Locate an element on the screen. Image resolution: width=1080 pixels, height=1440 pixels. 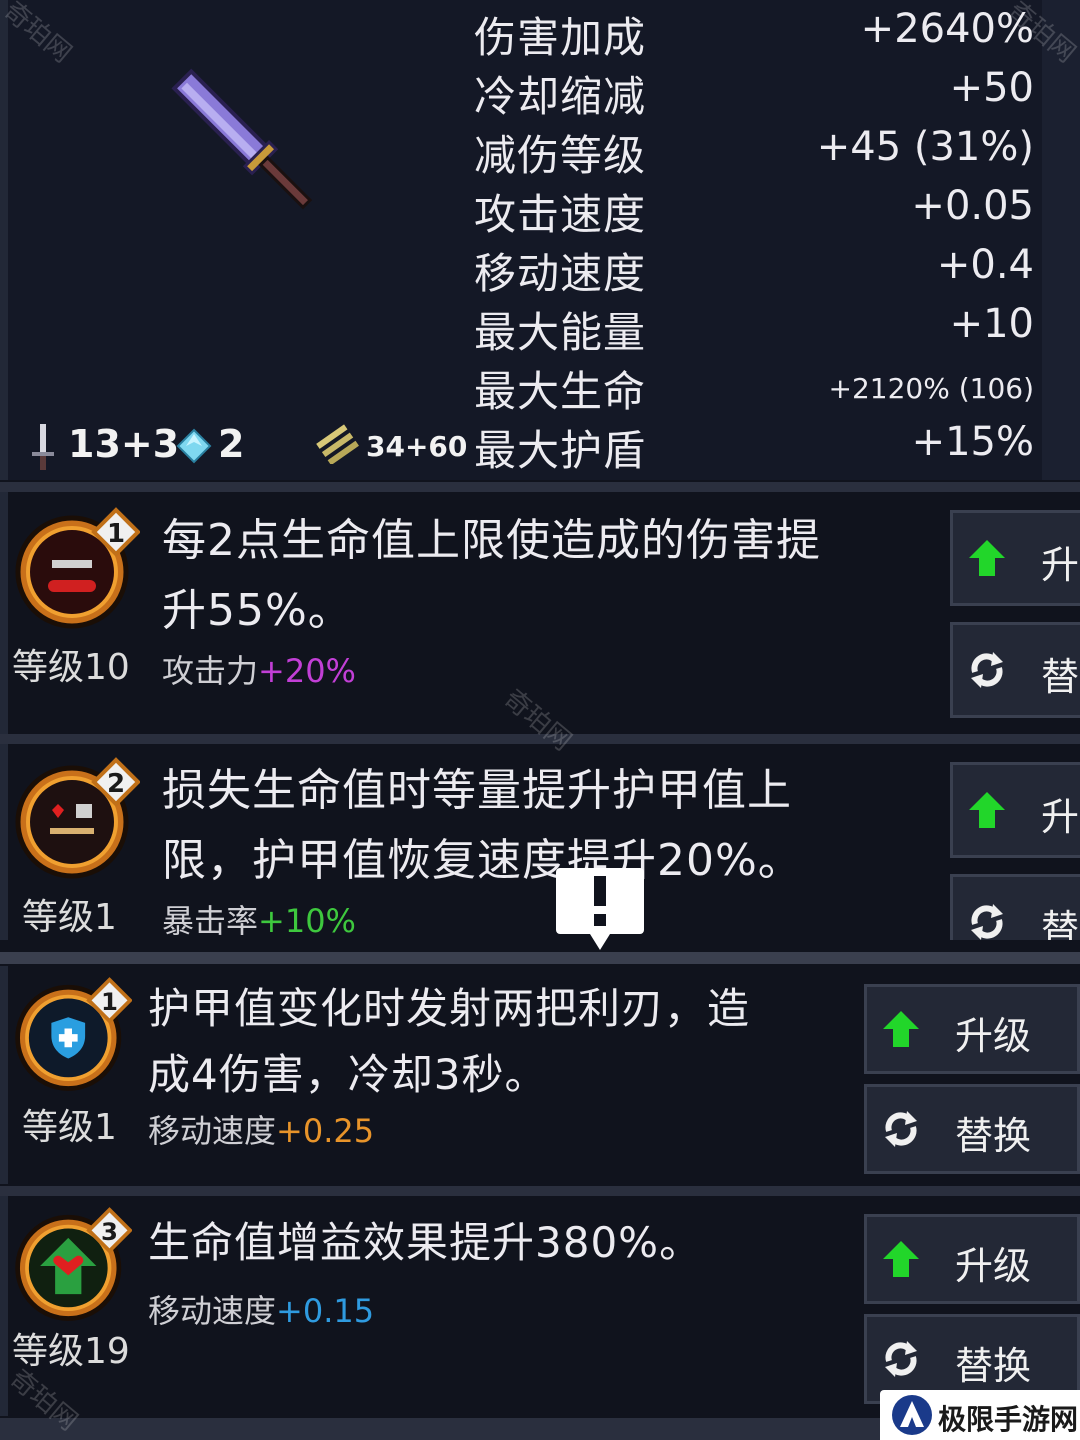
stat-value: +45 (31%) is located at coordinates (925, 147).